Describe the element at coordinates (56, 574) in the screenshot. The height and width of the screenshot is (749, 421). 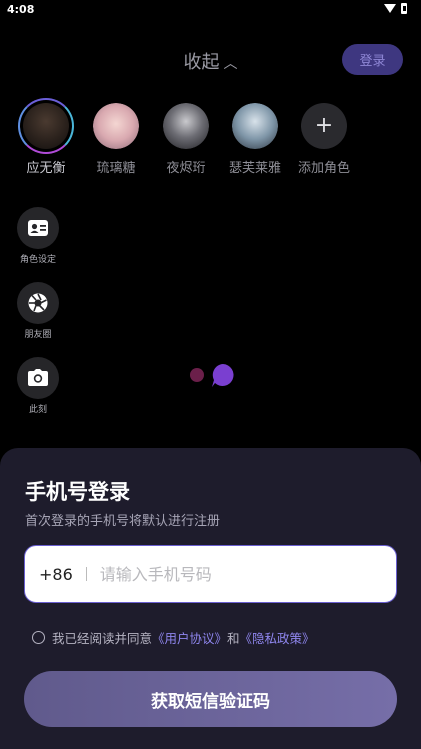
I see `country-code: +86` at that location.